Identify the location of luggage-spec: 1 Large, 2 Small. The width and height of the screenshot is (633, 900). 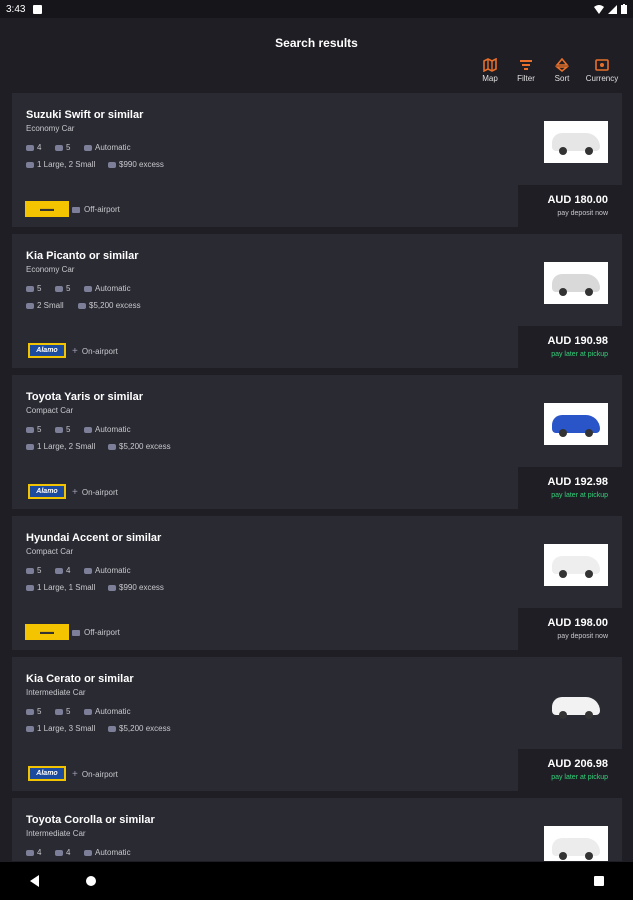
(60, 446).